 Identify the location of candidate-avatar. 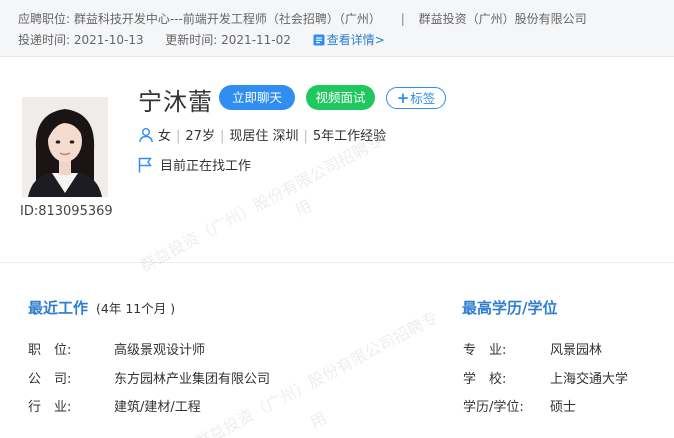
(65, 147).